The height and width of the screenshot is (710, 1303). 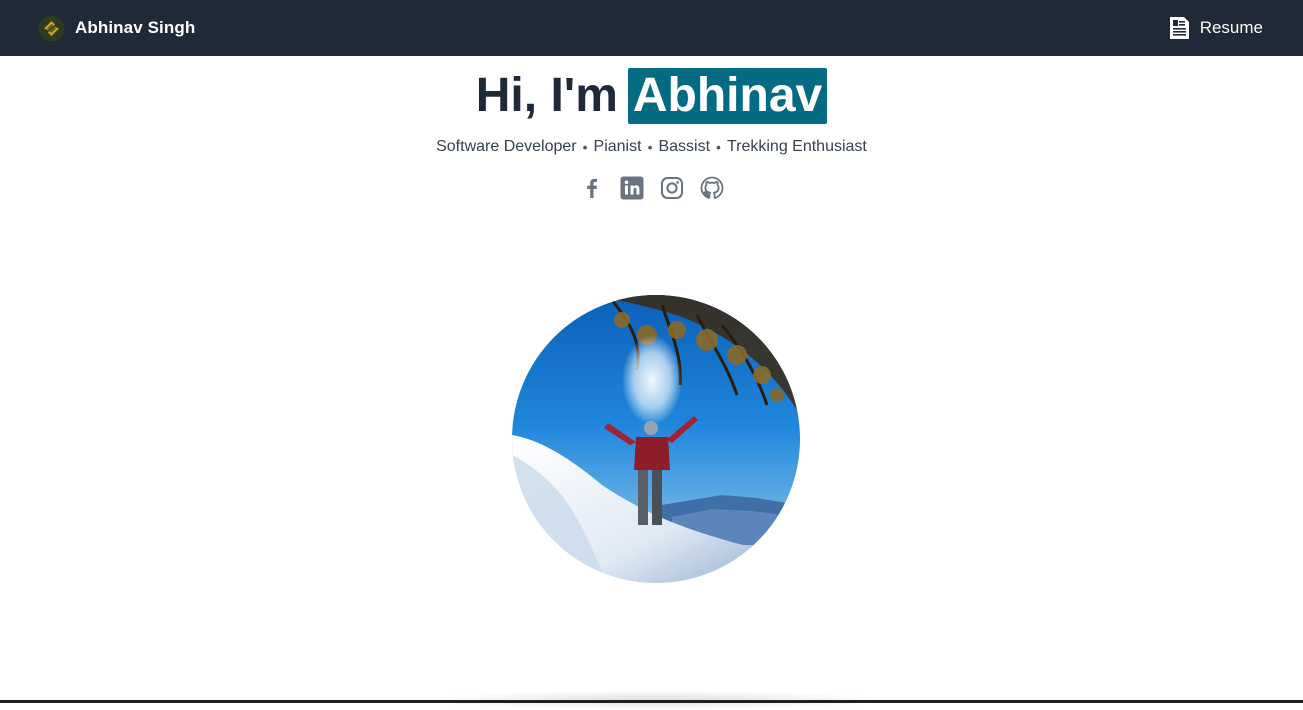 I want to click on github-icon, so click(x=711, y=187).